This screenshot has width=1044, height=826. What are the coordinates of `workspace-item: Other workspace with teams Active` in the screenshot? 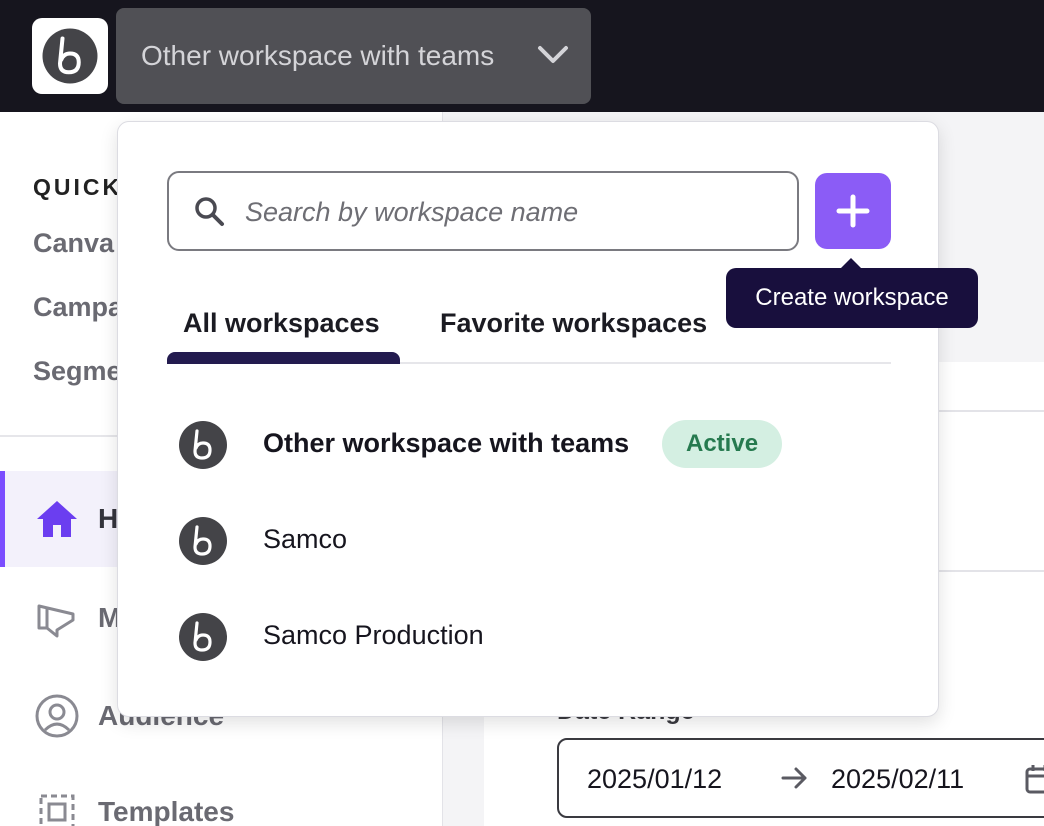 It's located at (529, 445).